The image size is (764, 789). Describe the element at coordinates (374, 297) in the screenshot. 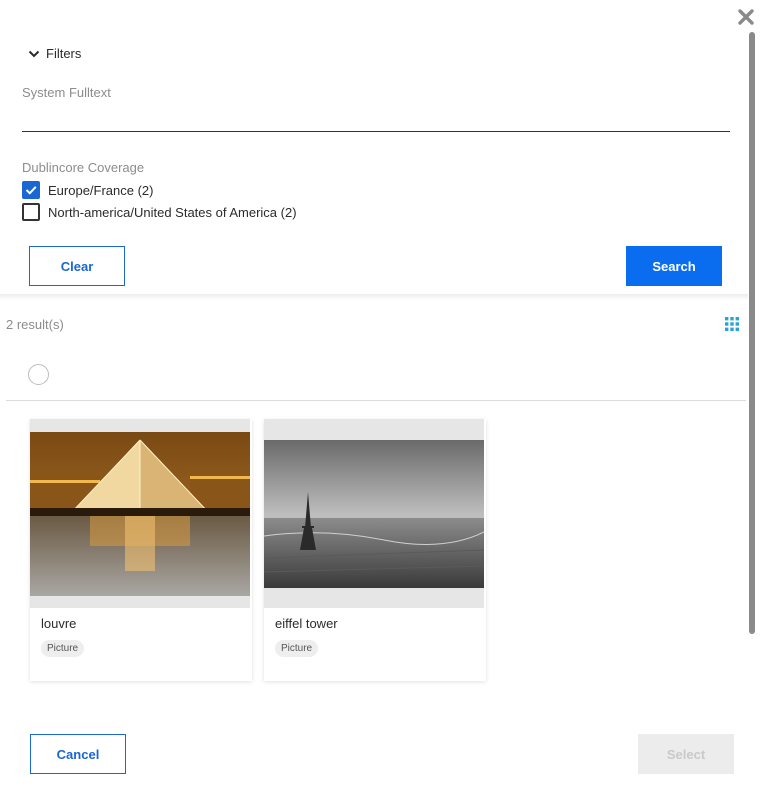

I see `filters-divider` at that location.